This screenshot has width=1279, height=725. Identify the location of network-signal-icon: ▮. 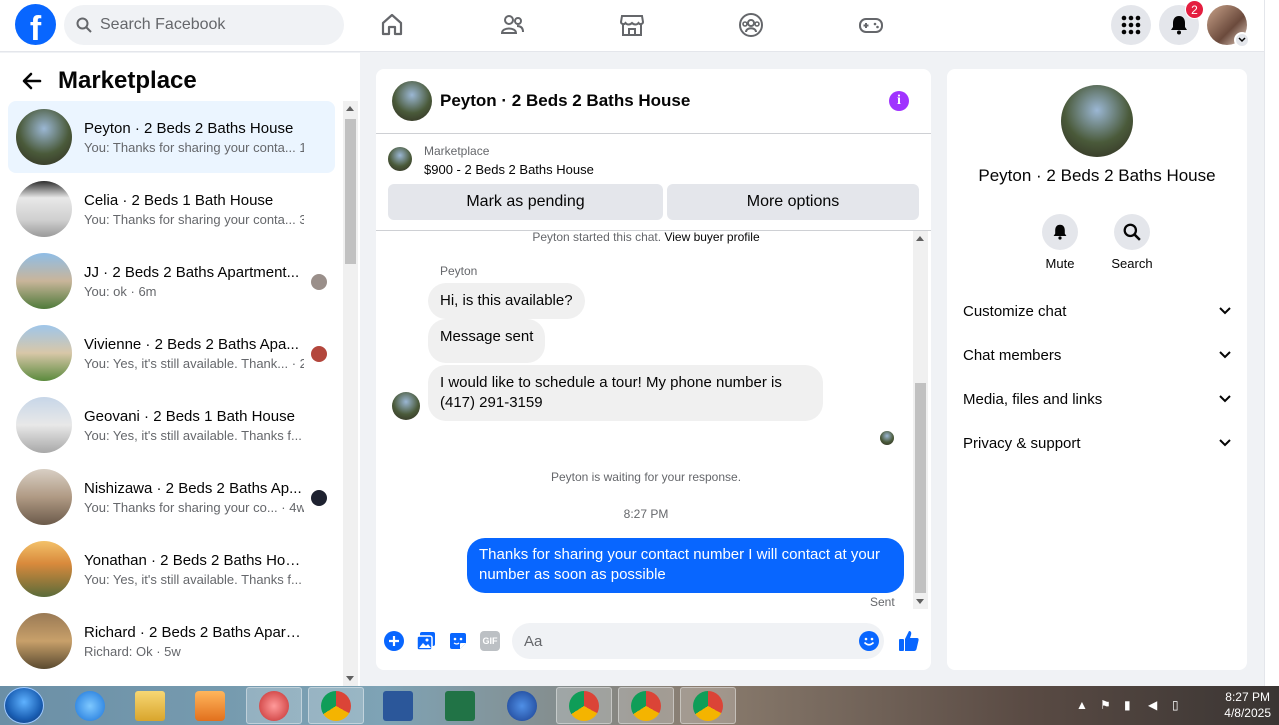
(1132, 705).